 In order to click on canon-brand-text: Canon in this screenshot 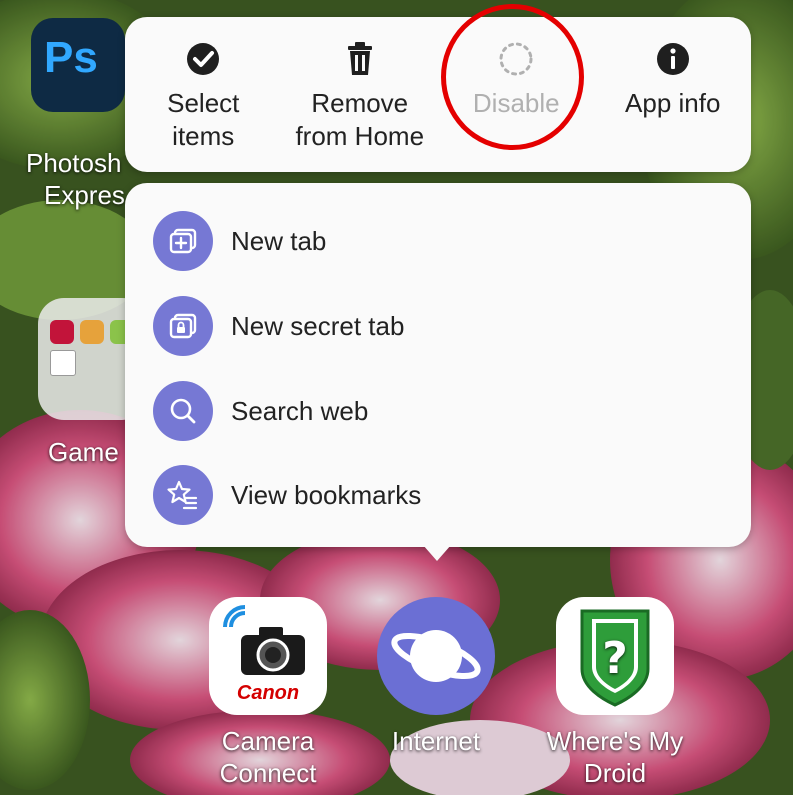, I will do `click(268, 693)`.